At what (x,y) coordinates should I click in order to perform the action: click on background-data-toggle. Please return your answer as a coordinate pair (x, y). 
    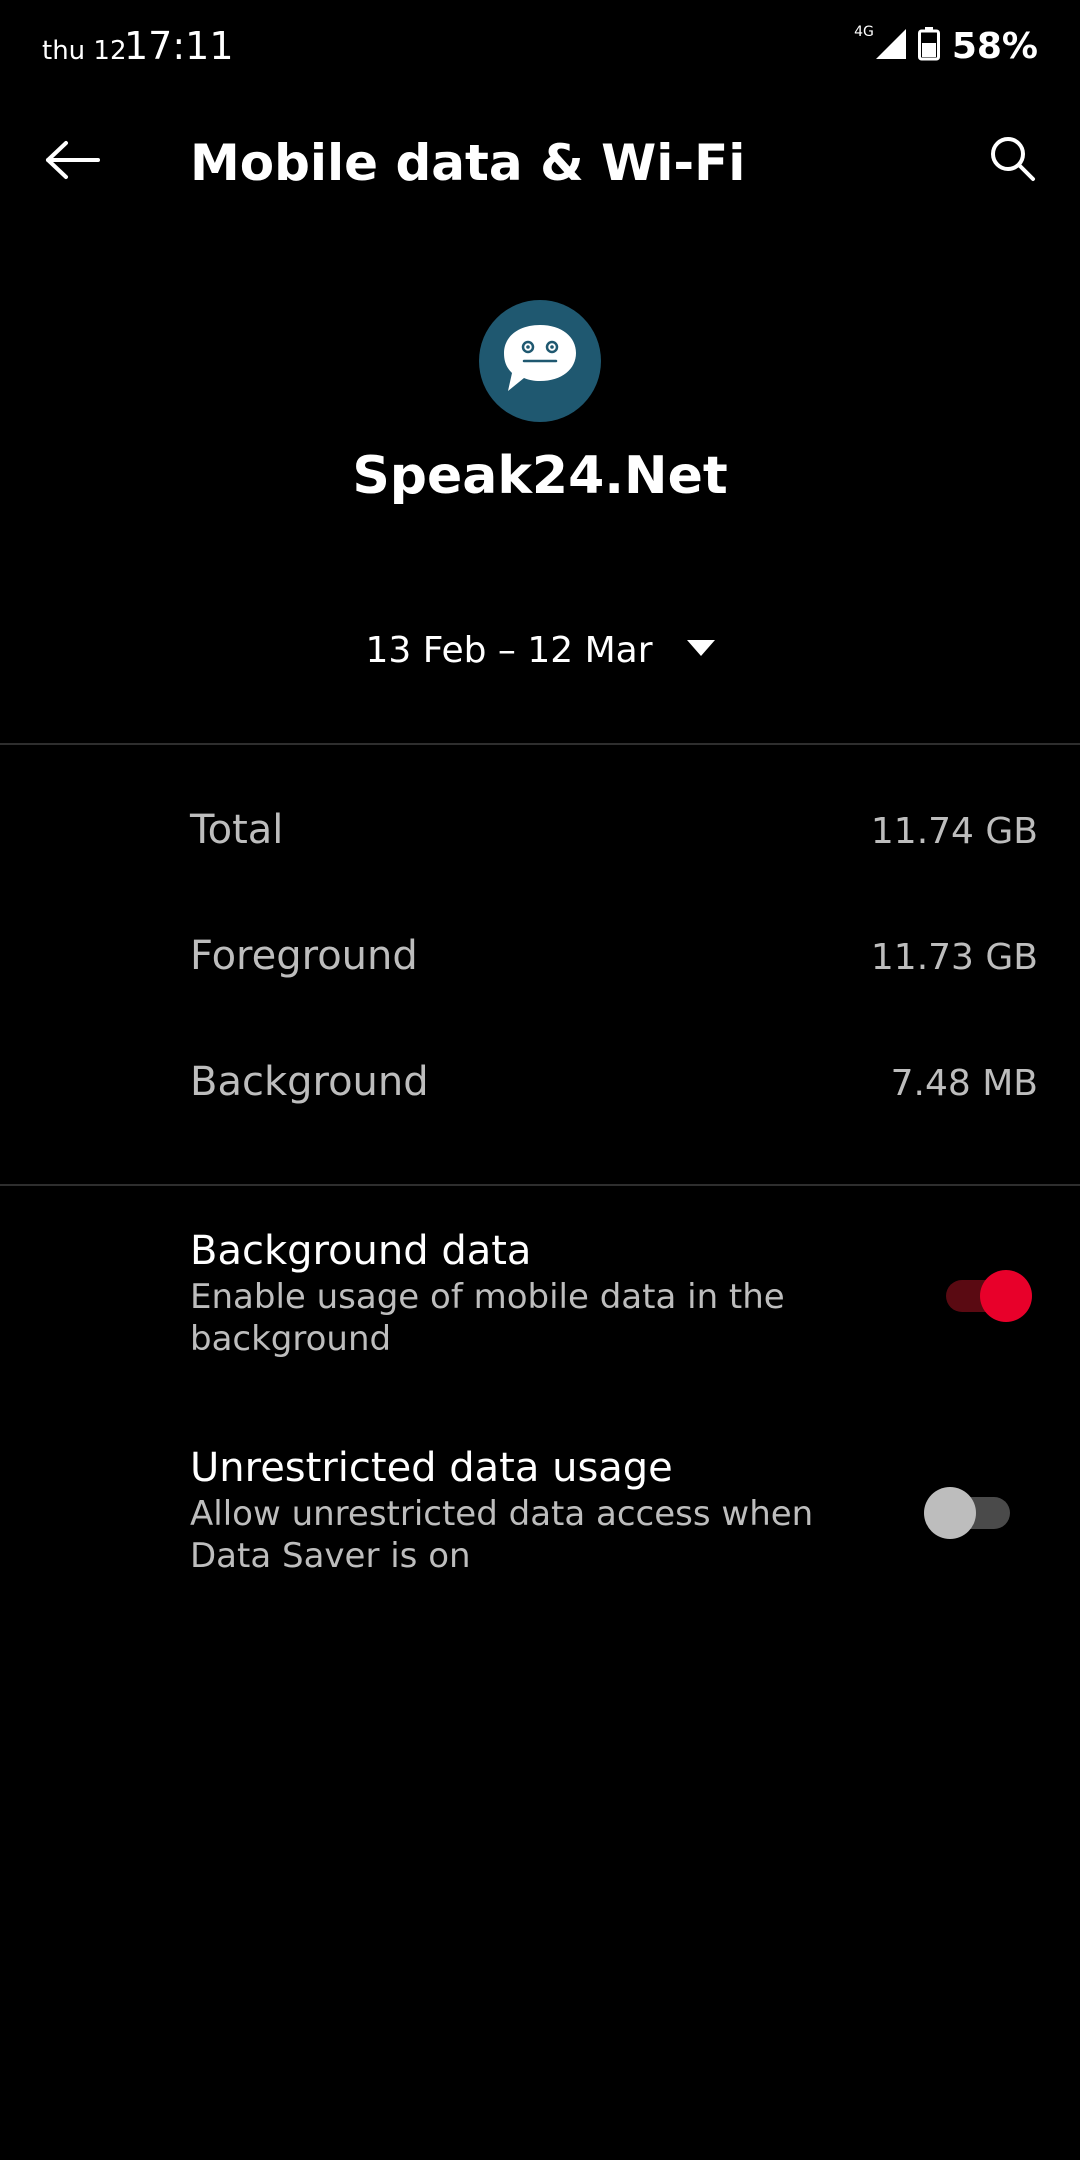
    Looking at the image, I should click on (986, 1292).